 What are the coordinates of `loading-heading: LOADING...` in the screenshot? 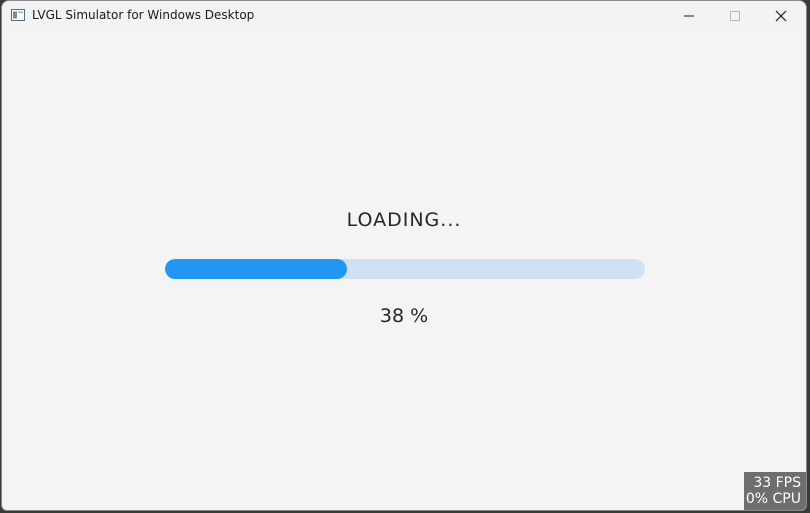 It's located at (404, 220).